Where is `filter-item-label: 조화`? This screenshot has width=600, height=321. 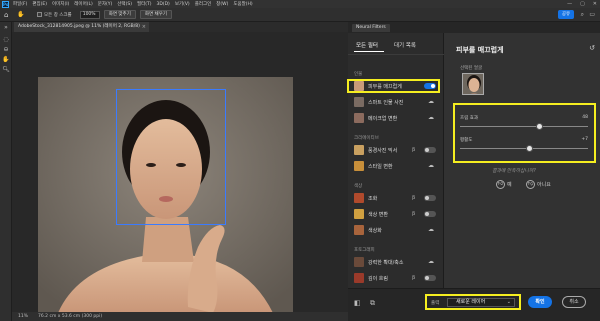
filter-item-label: 조화 is located at coordinates (373, 199).